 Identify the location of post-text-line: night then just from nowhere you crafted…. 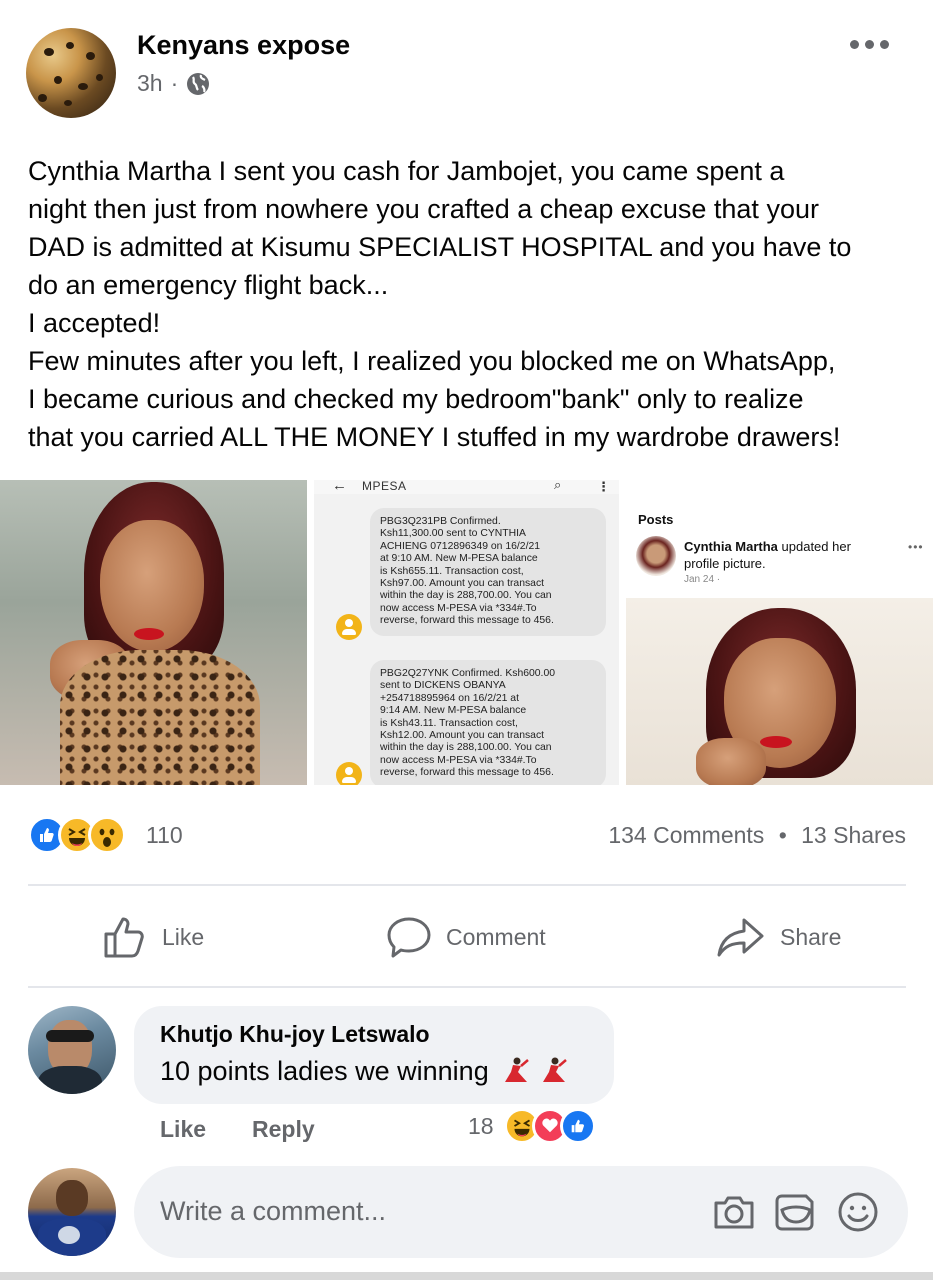
(423, 209).